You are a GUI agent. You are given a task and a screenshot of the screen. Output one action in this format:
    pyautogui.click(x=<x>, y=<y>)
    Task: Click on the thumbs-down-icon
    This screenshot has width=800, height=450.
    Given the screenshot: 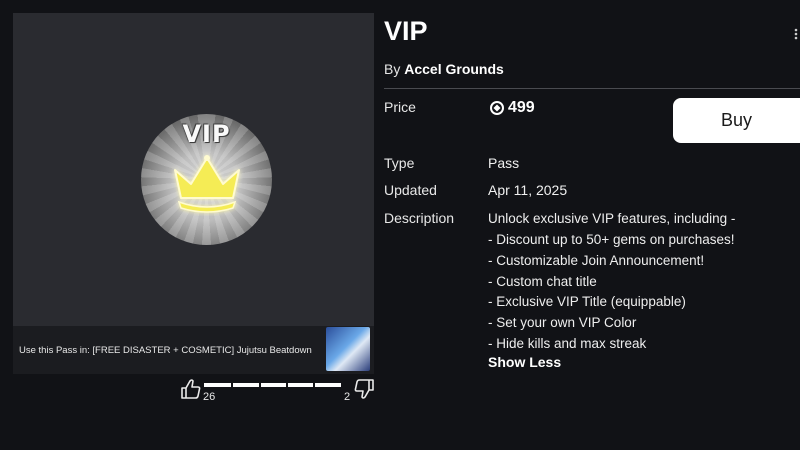 What is the action you would take?
    pyautogui.click(x=364, y=389)
    